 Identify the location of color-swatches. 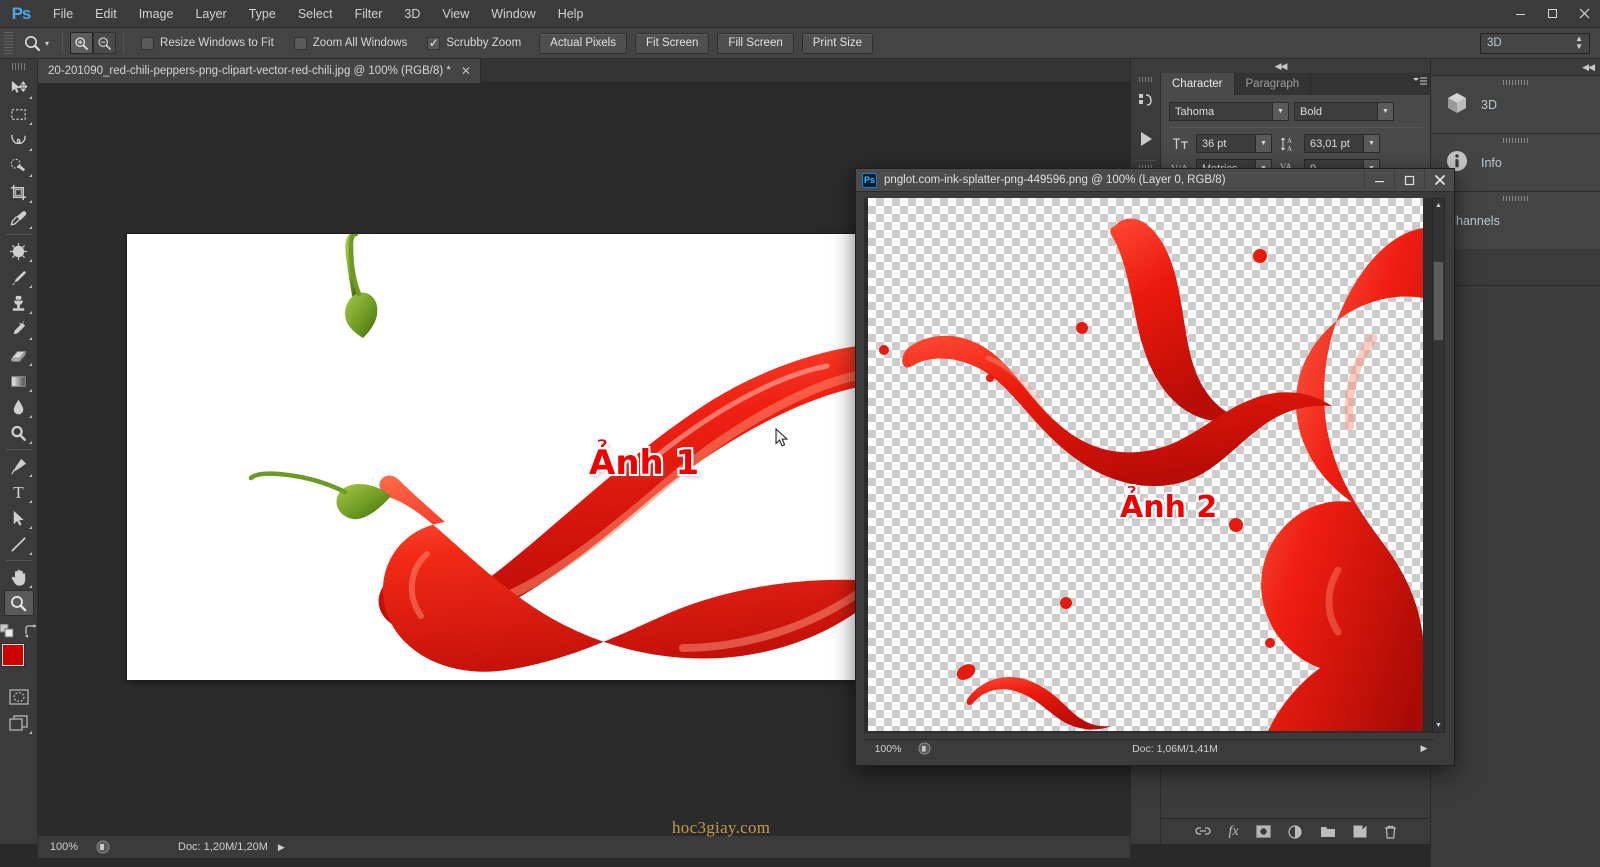
(18, 661).